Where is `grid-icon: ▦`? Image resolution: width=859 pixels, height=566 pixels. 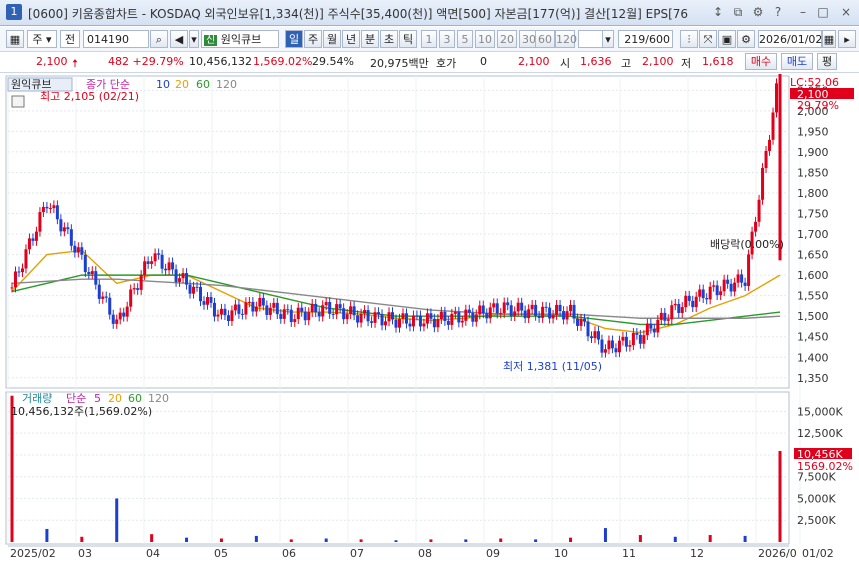 grid-icon: ▦ is located at coordinates (15, 39).